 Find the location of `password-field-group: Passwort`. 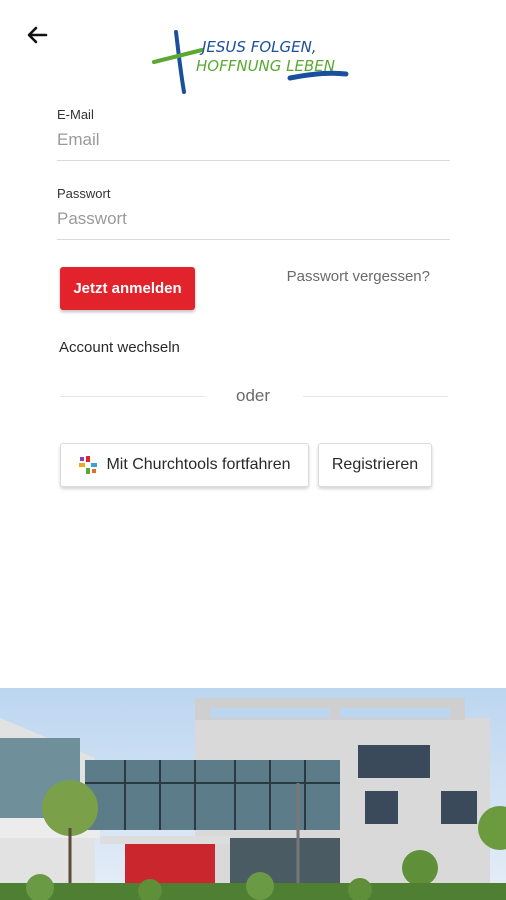

password-field-group: Passwort is located at coordinates (253, 213).